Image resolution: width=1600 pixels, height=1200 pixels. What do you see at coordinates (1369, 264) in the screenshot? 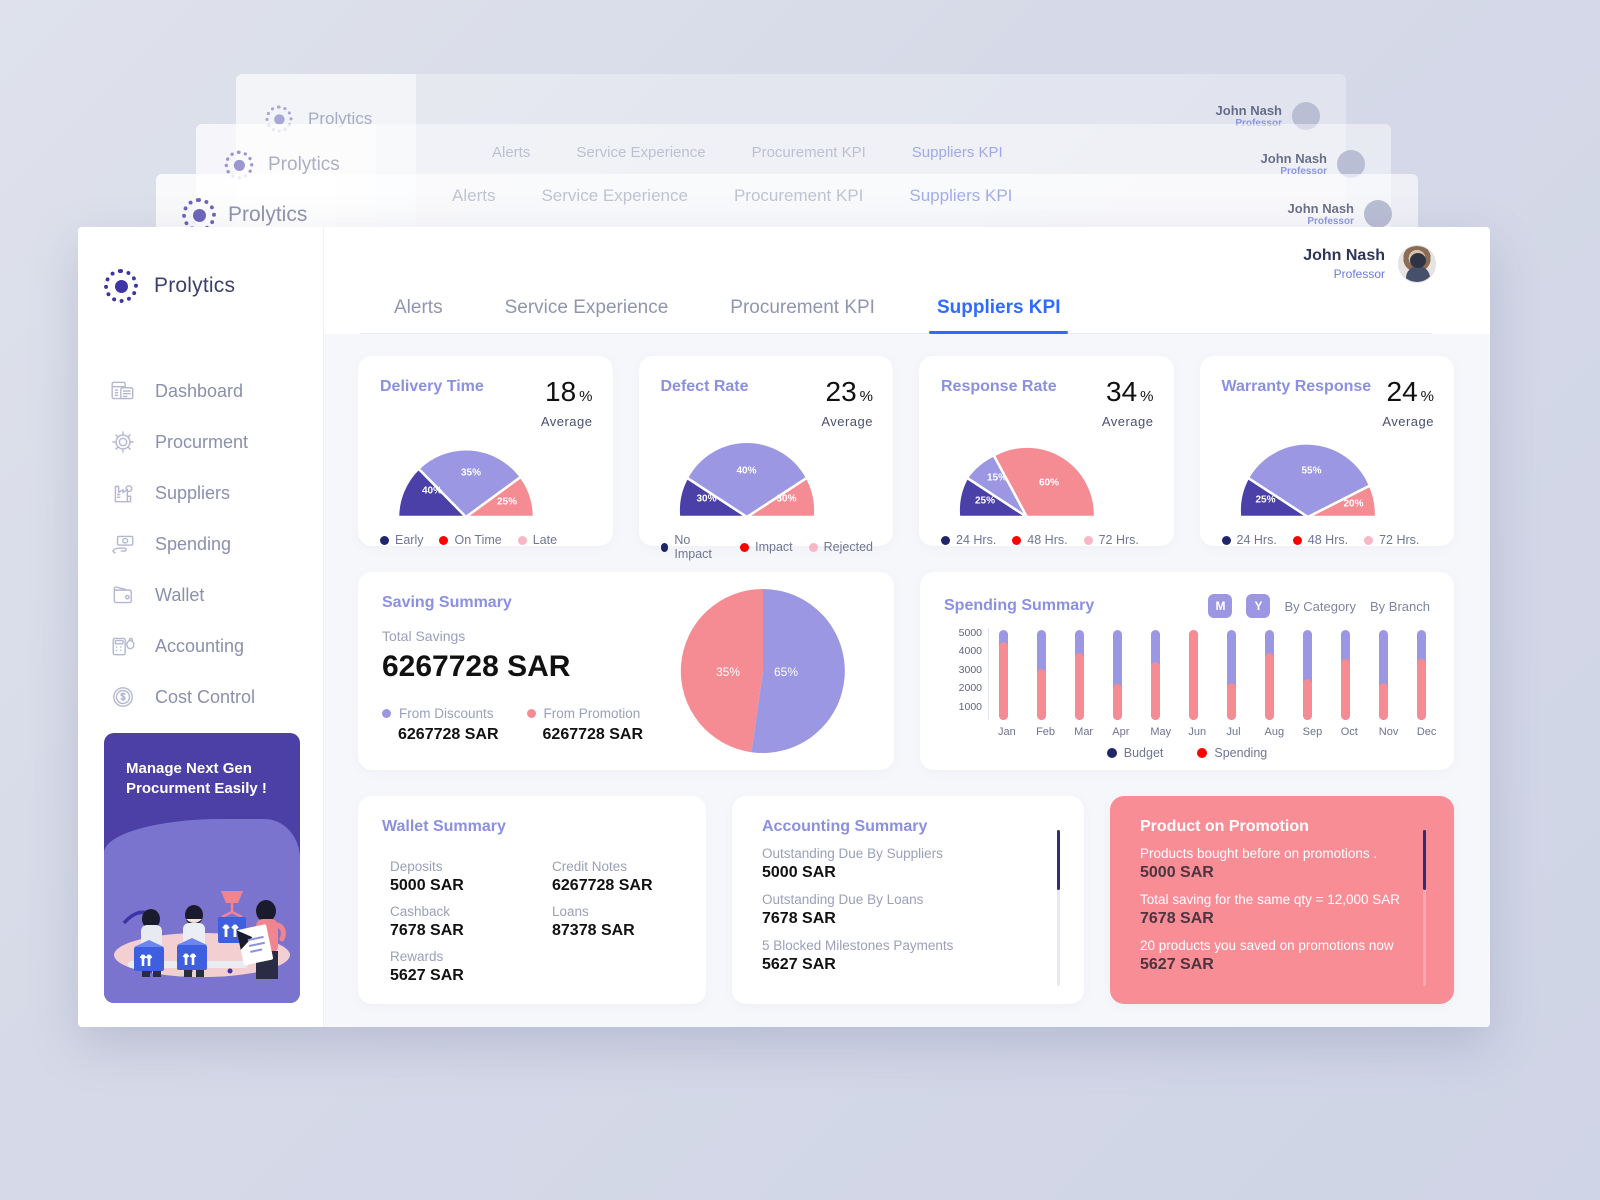
I see `user-profile: John Nash Professor` at bounding box center [1369, 264].